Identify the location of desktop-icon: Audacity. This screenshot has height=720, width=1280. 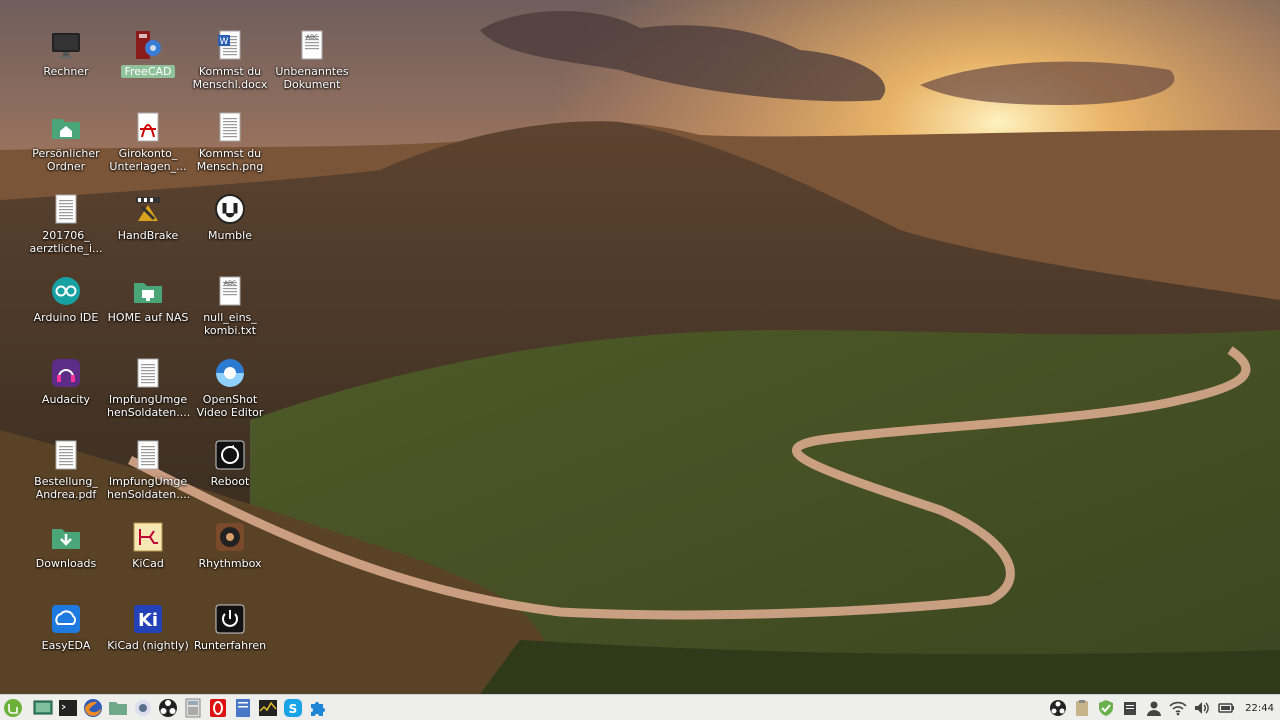
(66, 376).